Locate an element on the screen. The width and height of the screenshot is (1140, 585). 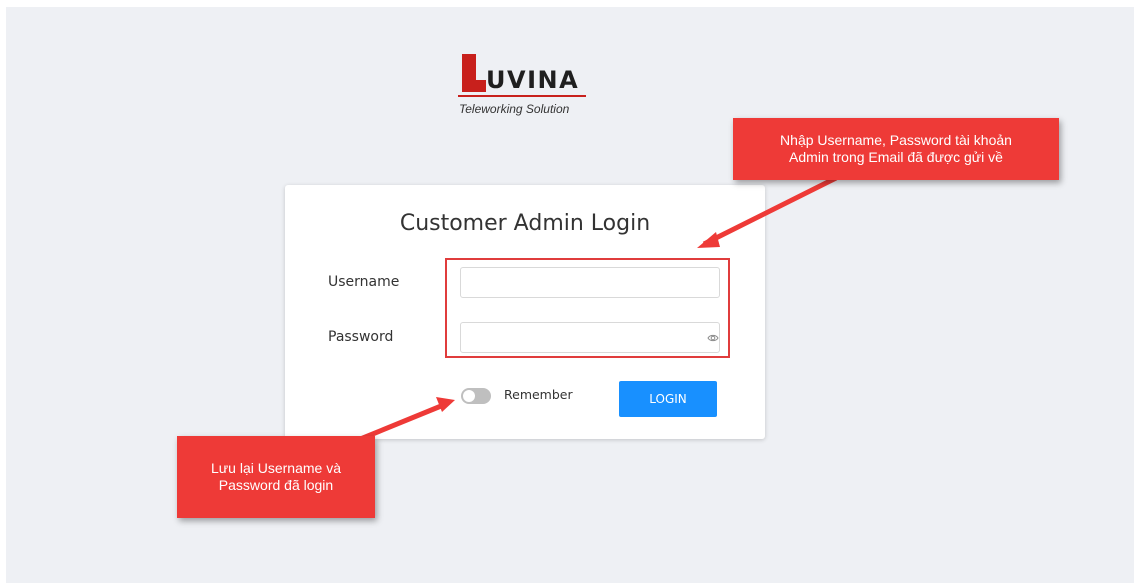
credentials-callout-line1: Nhập Username, Password tài khoản is located at coordinates (896, 140).